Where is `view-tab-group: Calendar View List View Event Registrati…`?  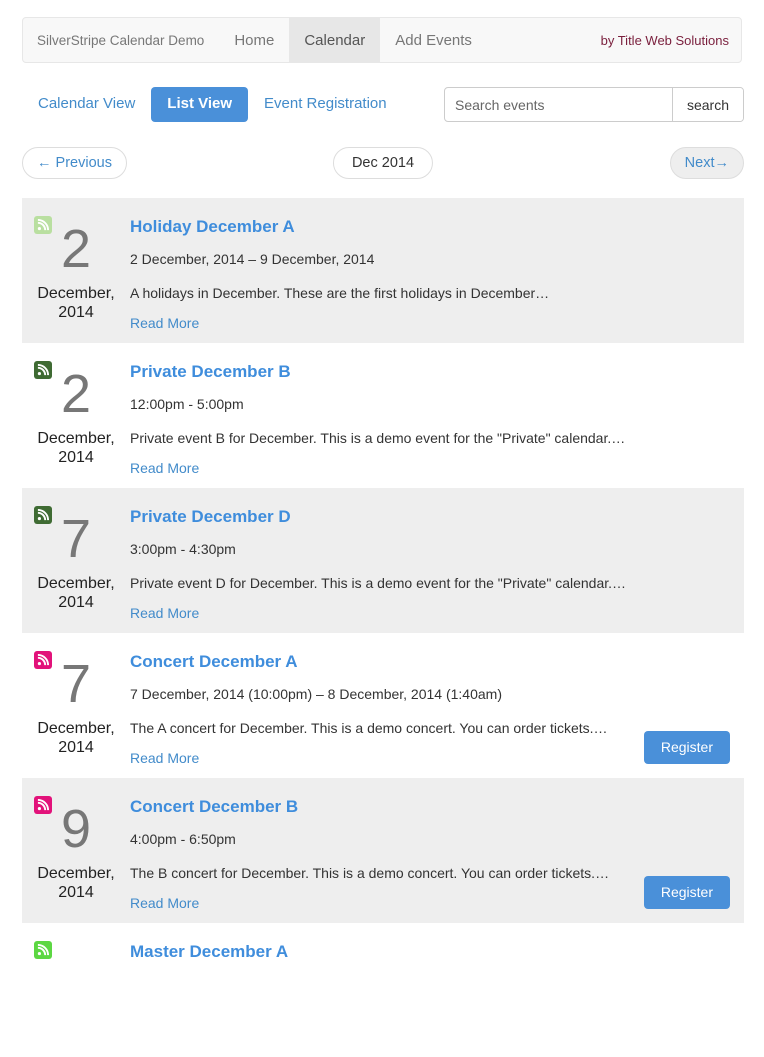 view-tab-group: Calendar View List View Event Registrati… is located at coordinates (212, 104).